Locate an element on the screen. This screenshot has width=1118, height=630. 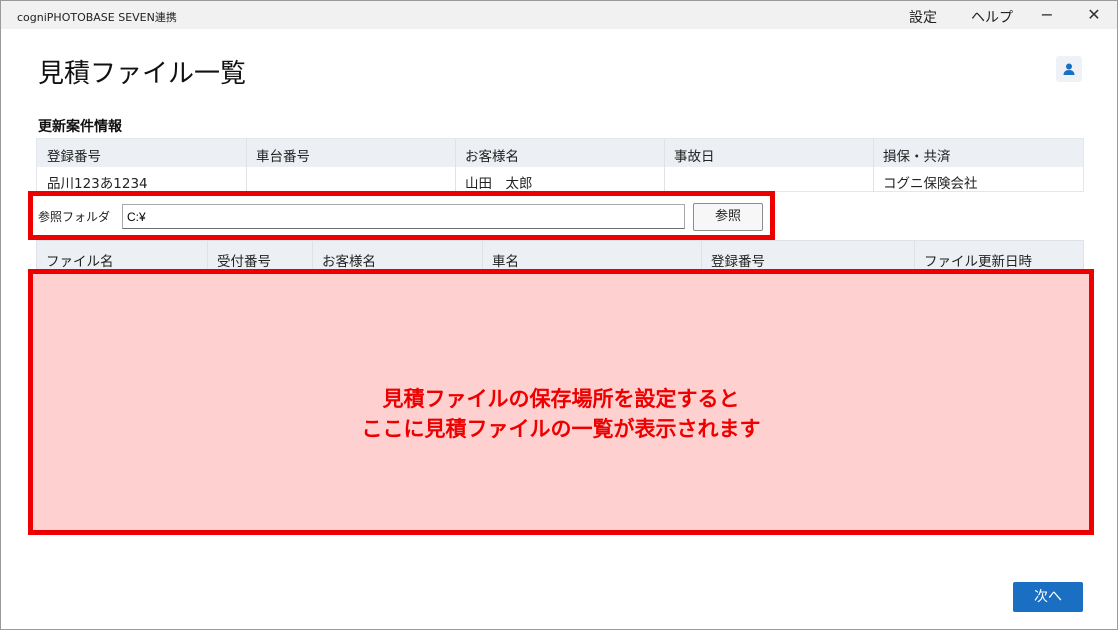
person-icon is located at coordinates (1069, 69).